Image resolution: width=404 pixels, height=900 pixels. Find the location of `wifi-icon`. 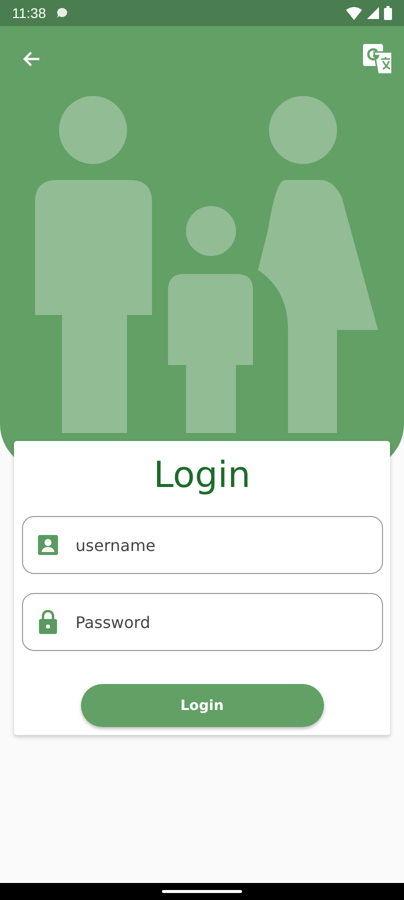

wifi-icon is located at coordinates (354, 13).